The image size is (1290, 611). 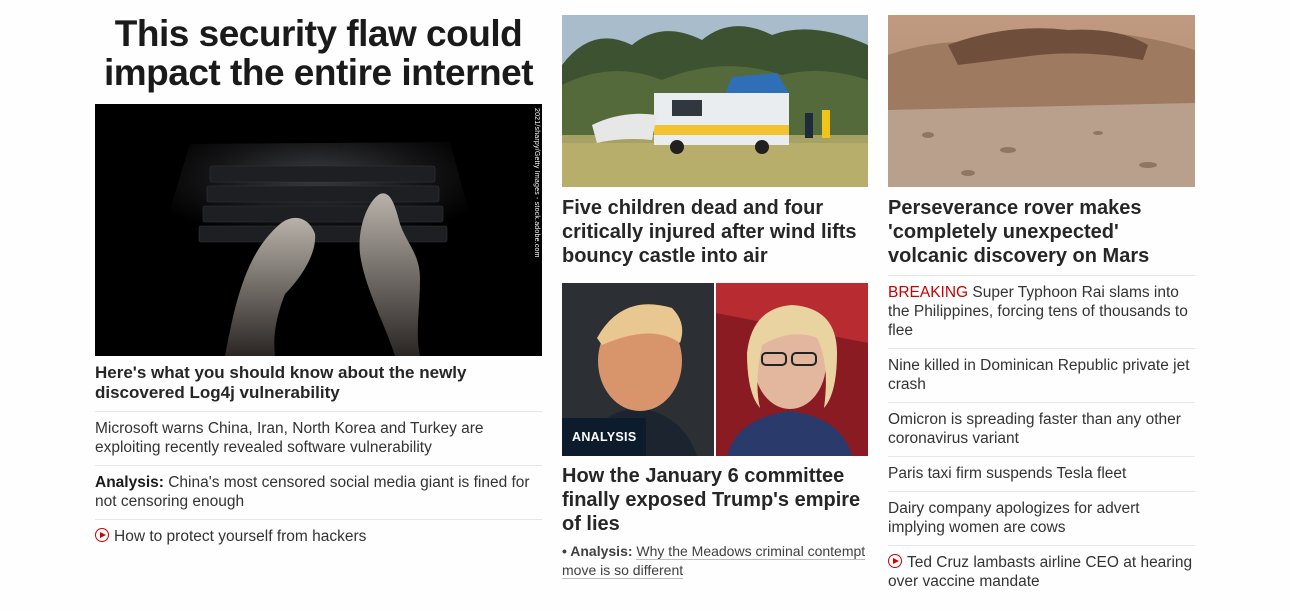 I want to click on analysis-badge: ANALYSIS, so click(x=604, y=437).